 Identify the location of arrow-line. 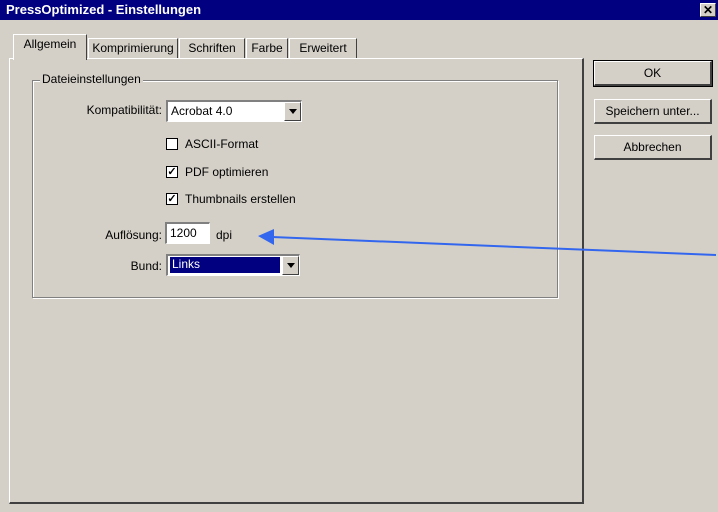
(494, 246).